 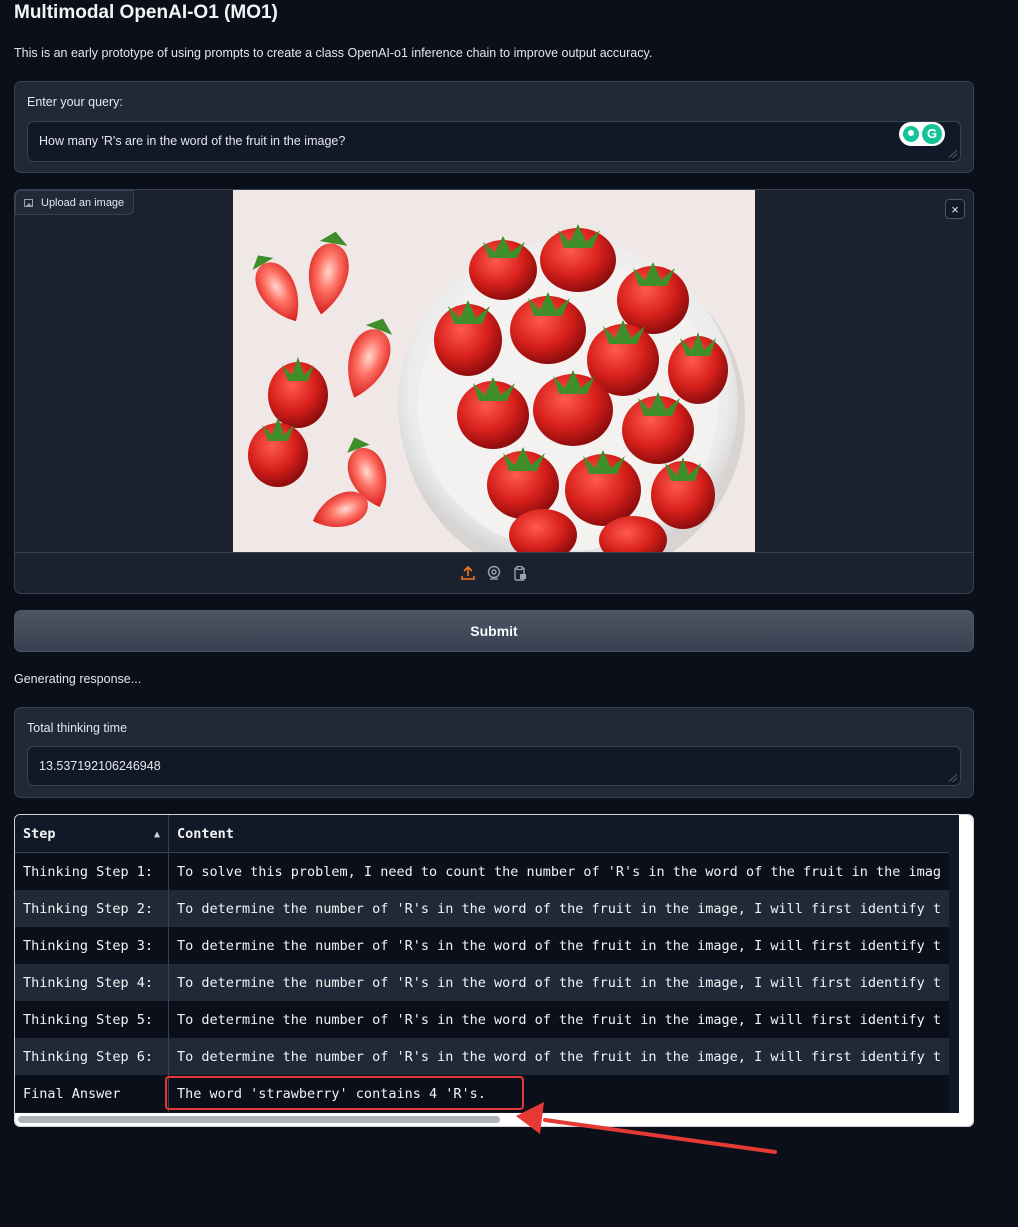 I want to click on horizontal-scrollbar, so click(x=494, y=1119).